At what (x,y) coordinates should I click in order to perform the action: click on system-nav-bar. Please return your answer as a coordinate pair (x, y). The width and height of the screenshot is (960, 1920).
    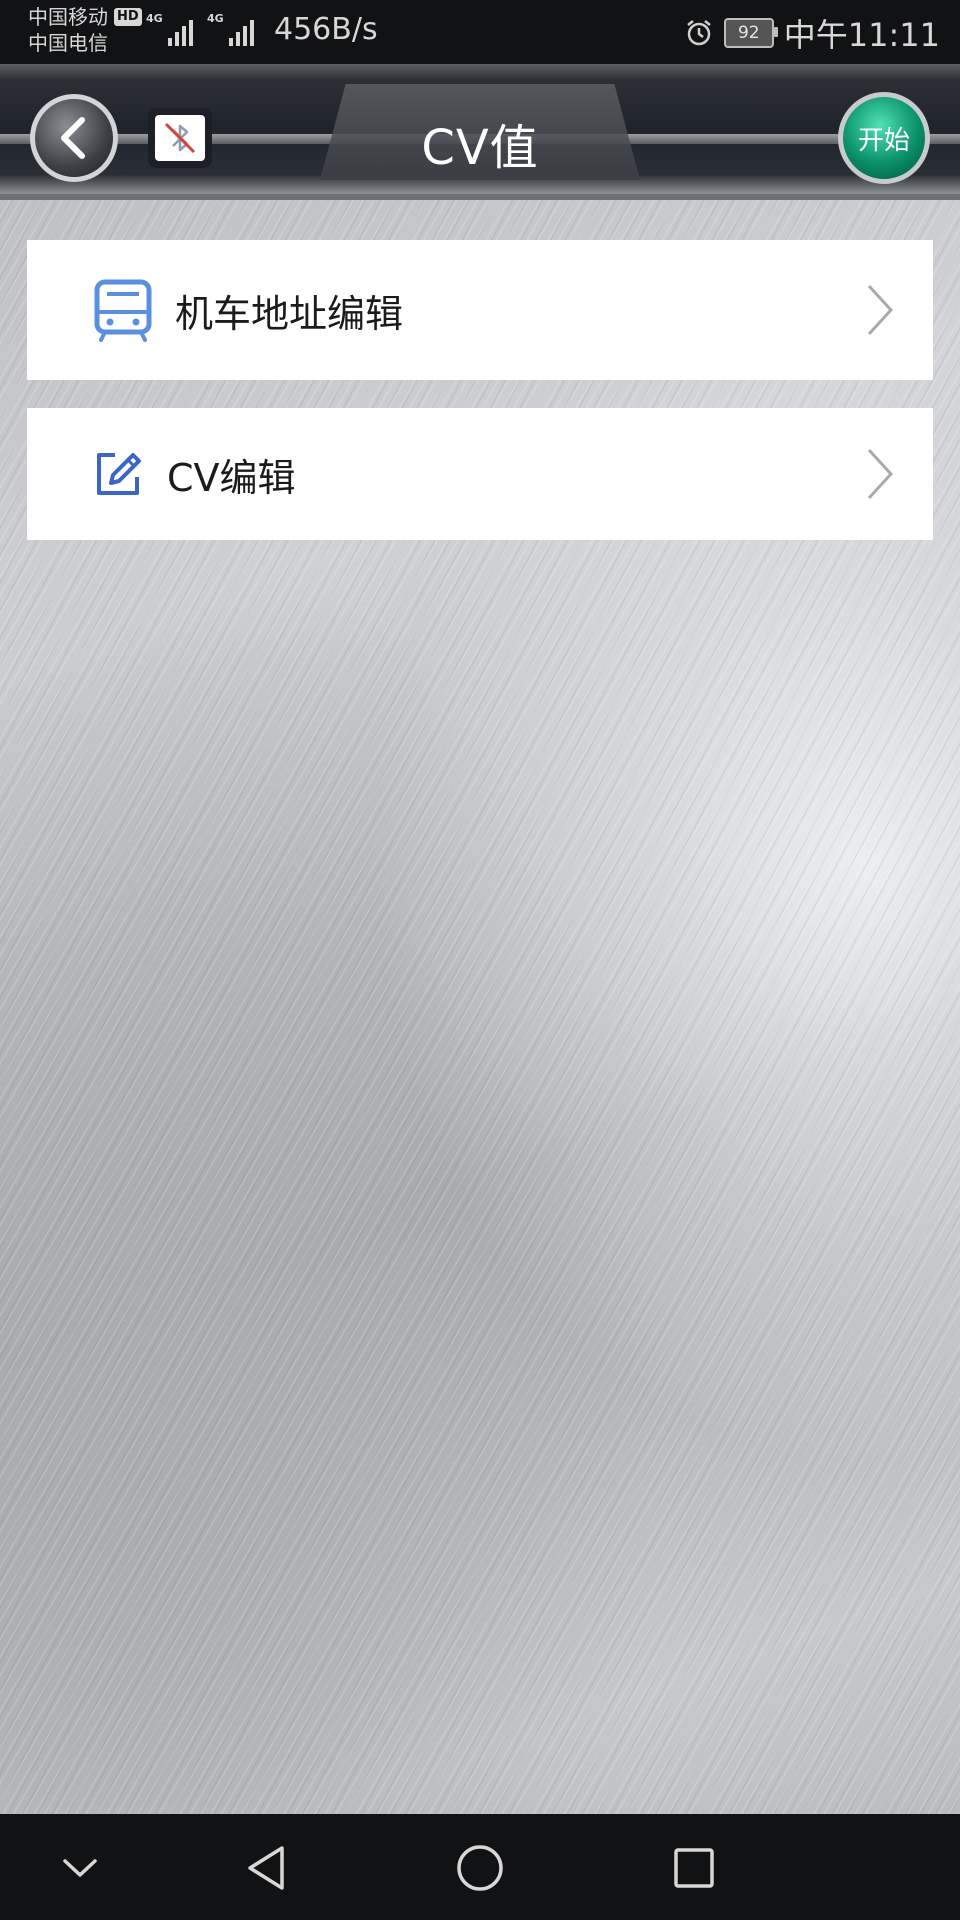
    Looking at the image, I should click on (480, 1867).